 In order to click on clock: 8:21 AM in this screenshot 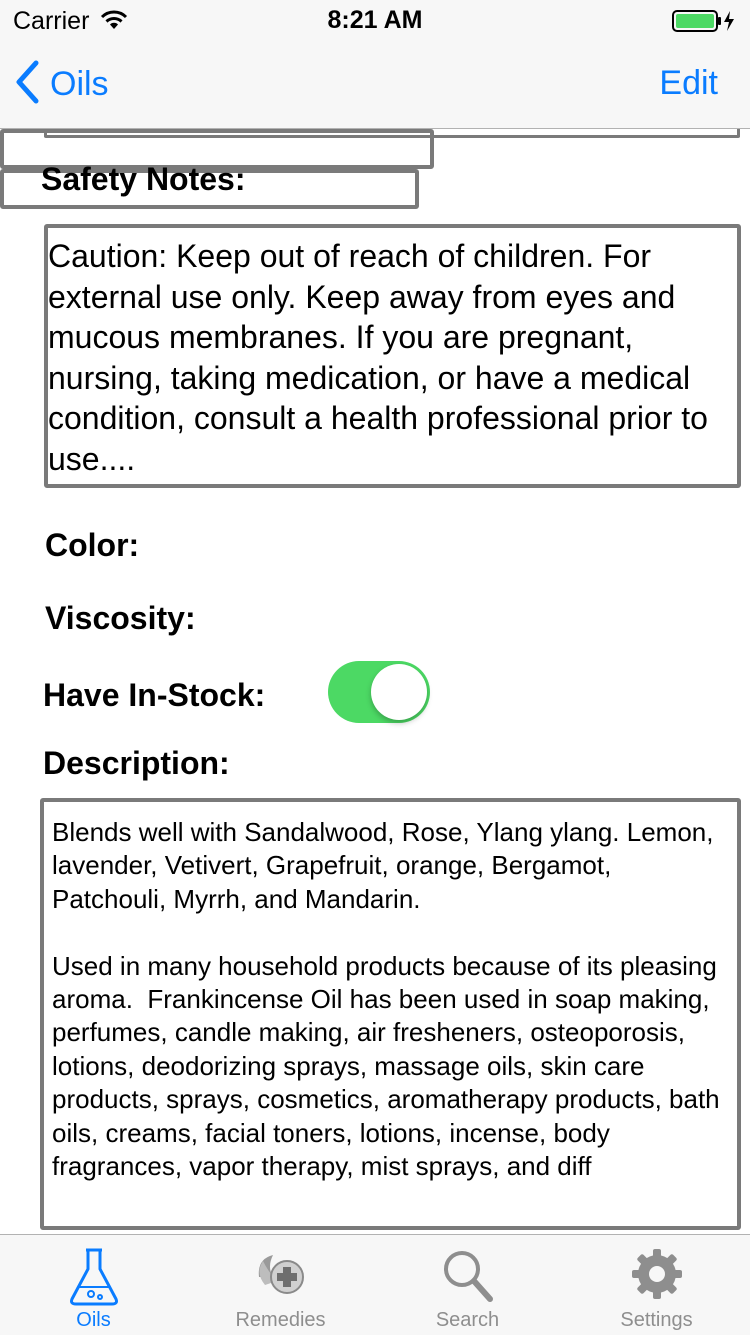, I will do `click(375, 20)`.